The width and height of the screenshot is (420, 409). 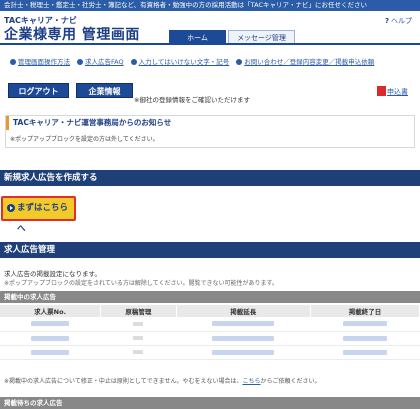 What do you see at coordinates (305, 61) in the screenshot?
I see `link-contact: お問い合わせ／登録内容変更／掲載申込依頼` at bounding box center [305, 61].